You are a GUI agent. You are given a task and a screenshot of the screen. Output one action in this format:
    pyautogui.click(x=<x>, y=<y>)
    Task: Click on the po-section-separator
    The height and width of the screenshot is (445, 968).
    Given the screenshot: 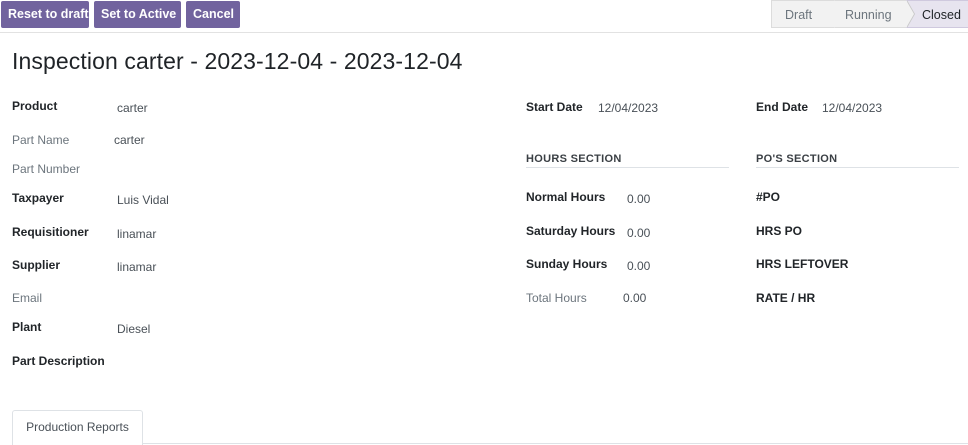 What is the action you would take?
    pyautogui.click(x=857, y=167)
    